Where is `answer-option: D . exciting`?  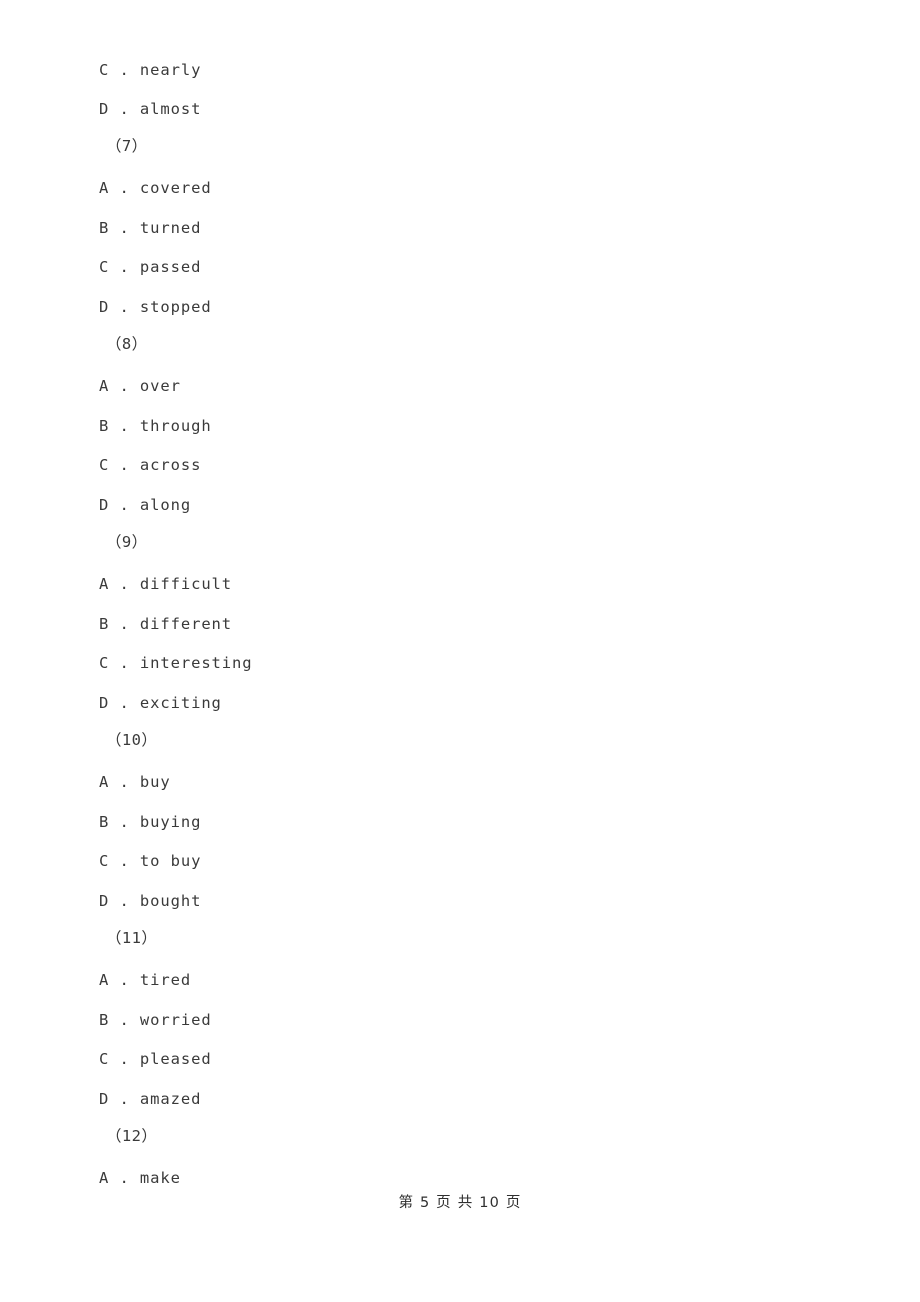 answer-option: D . exciting is located at coordinates (160, 703).